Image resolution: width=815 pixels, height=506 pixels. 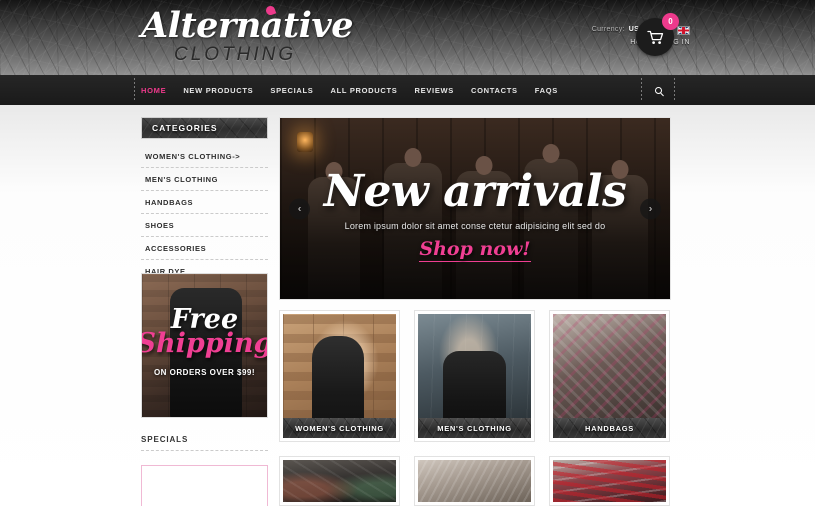 I want to click on free-shipping-banner: Free Shipping ON ORDERS OVER $99!, so click(x=204, y=345).